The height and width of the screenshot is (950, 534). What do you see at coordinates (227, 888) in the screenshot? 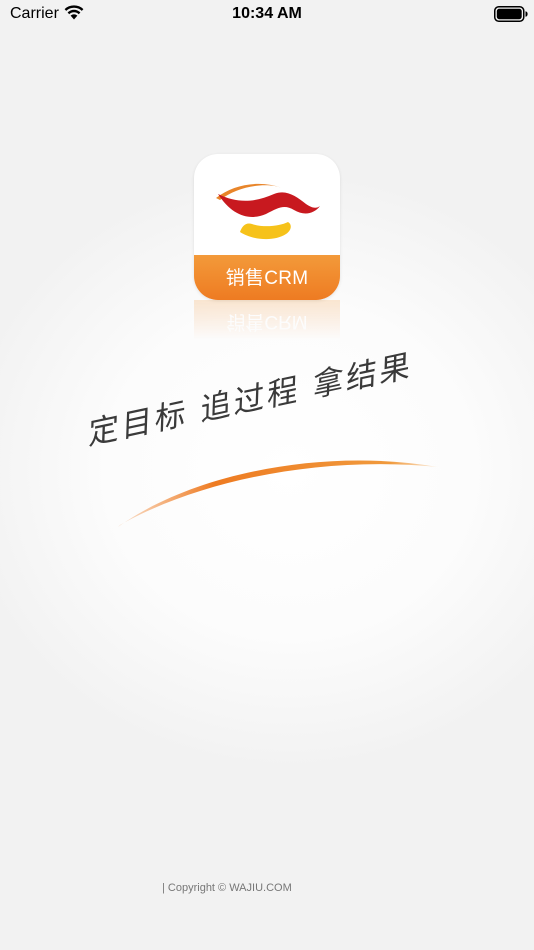
I see `copyright-text: | Copyright © WAJIU.COM` at bounding box center [227, 888].